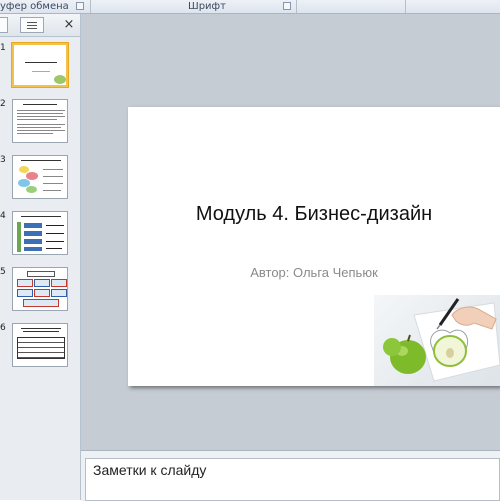  I want to click on tab-outline, so click(32, 25).